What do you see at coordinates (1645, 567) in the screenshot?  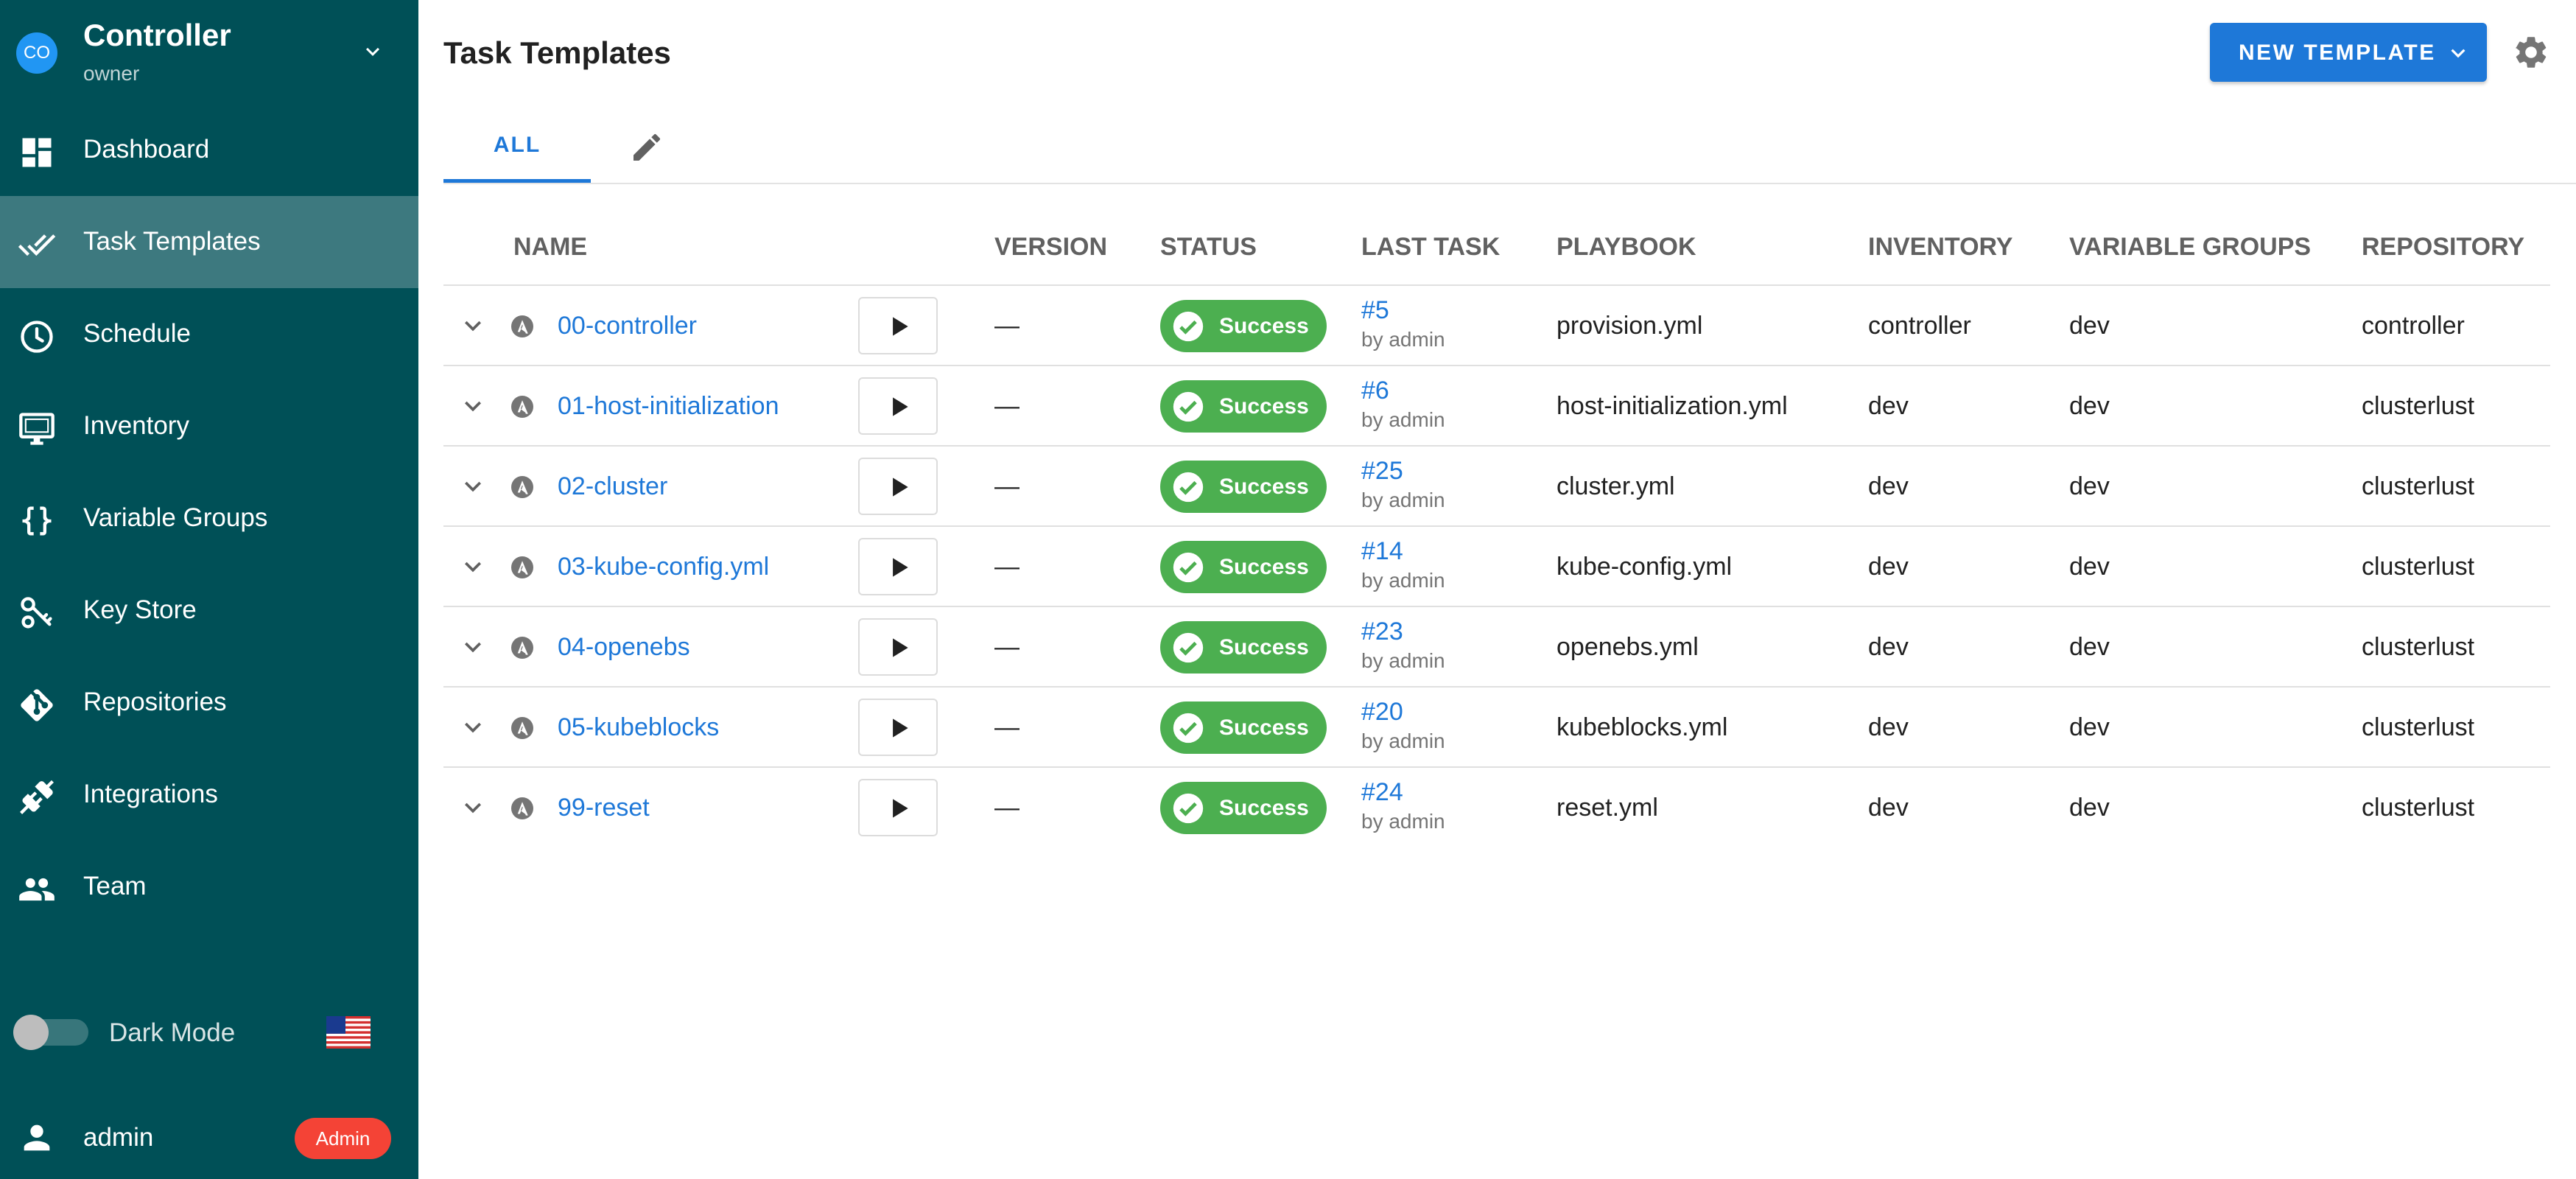 I see `playbook-value: kube-config.yml` at bounding box center [1645, 567].